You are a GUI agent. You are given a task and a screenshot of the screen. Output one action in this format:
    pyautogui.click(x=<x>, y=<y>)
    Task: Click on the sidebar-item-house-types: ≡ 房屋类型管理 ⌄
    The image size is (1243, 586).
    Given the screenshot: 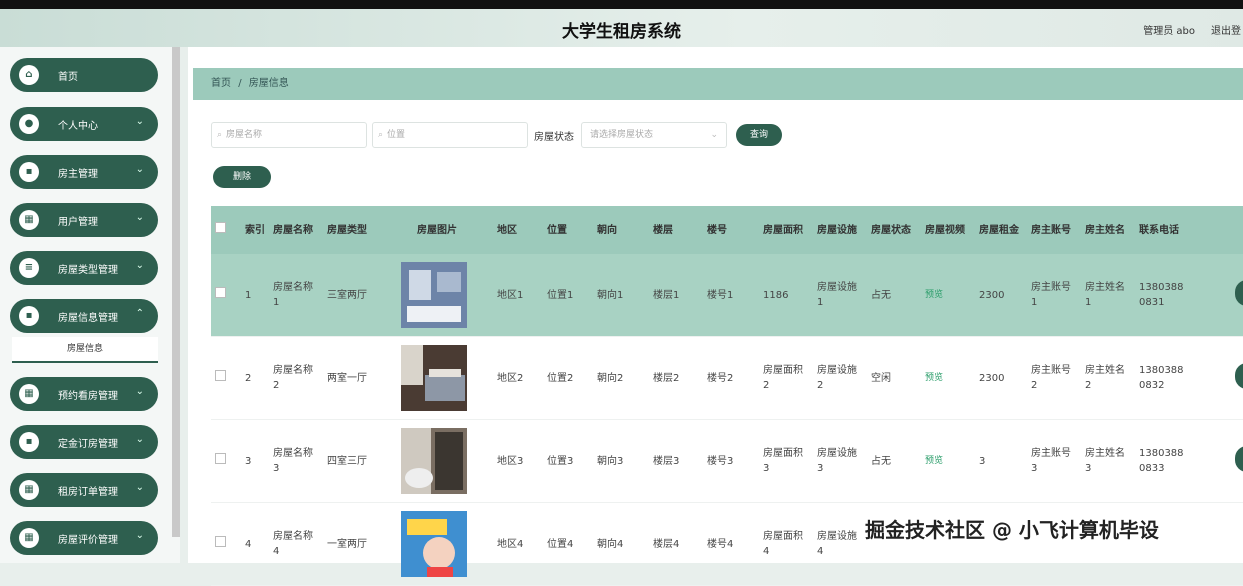 What is the action you would take?
    pyautogui.click(x=84, y=268)
    